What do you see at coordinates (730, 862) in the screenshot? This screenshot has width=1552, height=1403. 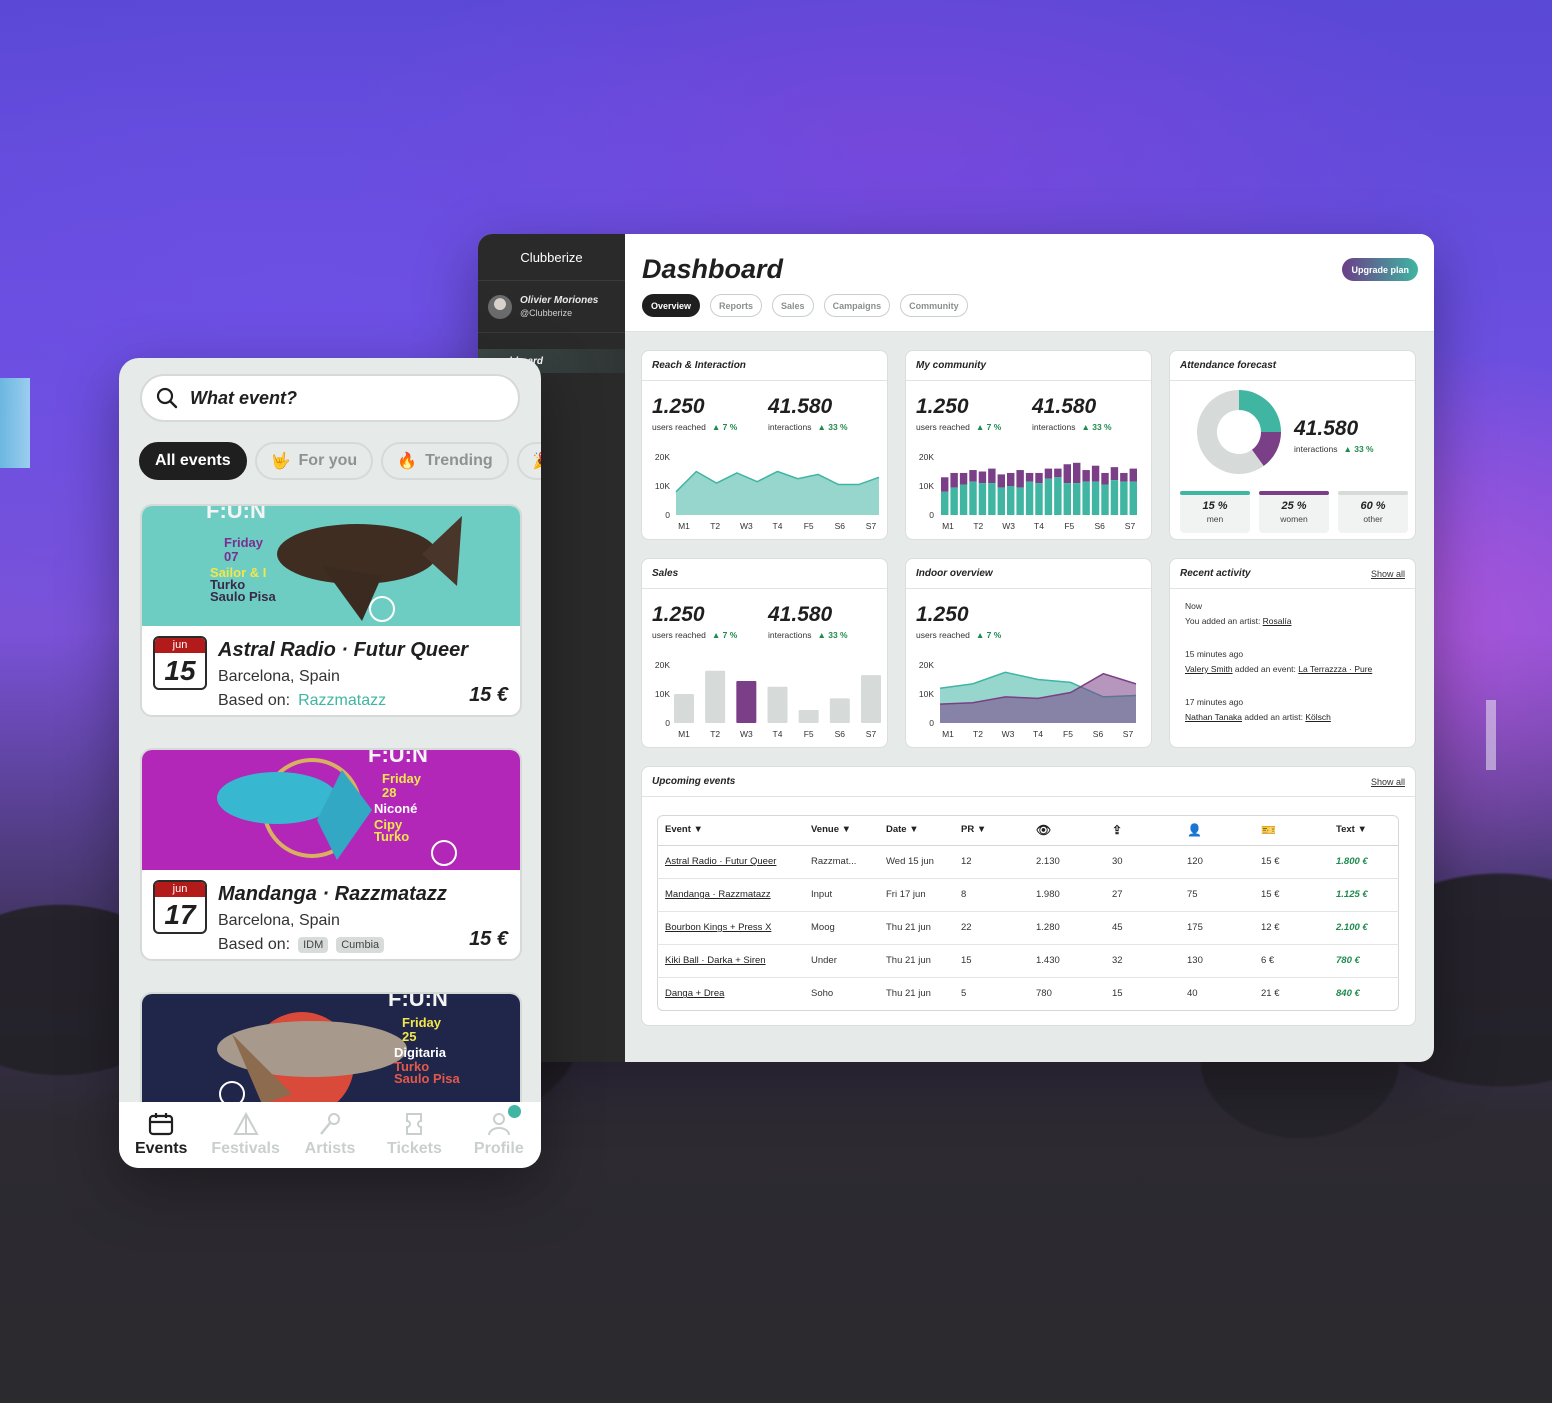 I see `cell-event: Astral Radio · Futur Queer` at bounding box center [730, 862].